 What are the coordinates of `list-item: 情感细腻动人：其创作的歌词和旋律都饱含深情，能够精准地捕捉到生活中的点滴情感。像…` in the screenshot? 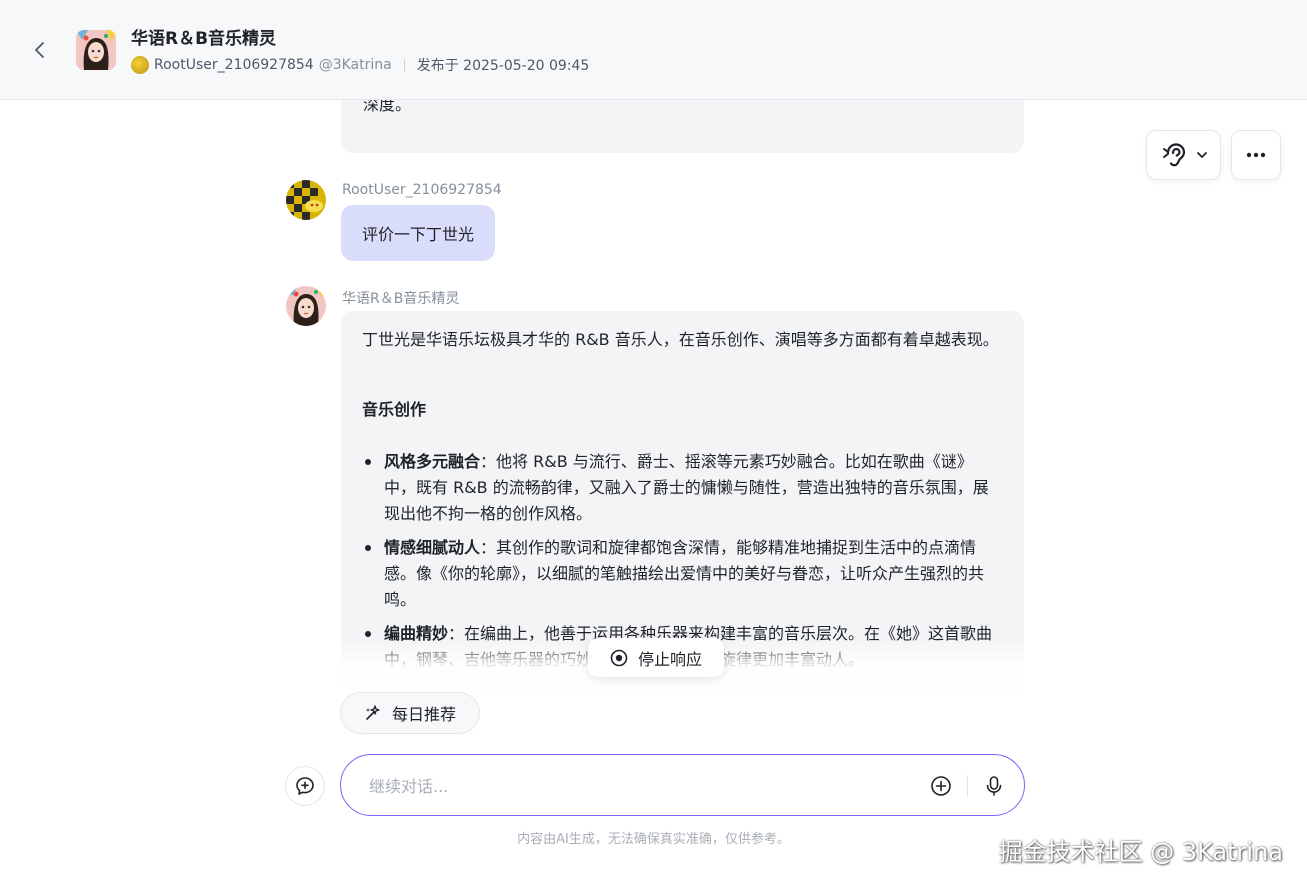 It's located at (682, 574).